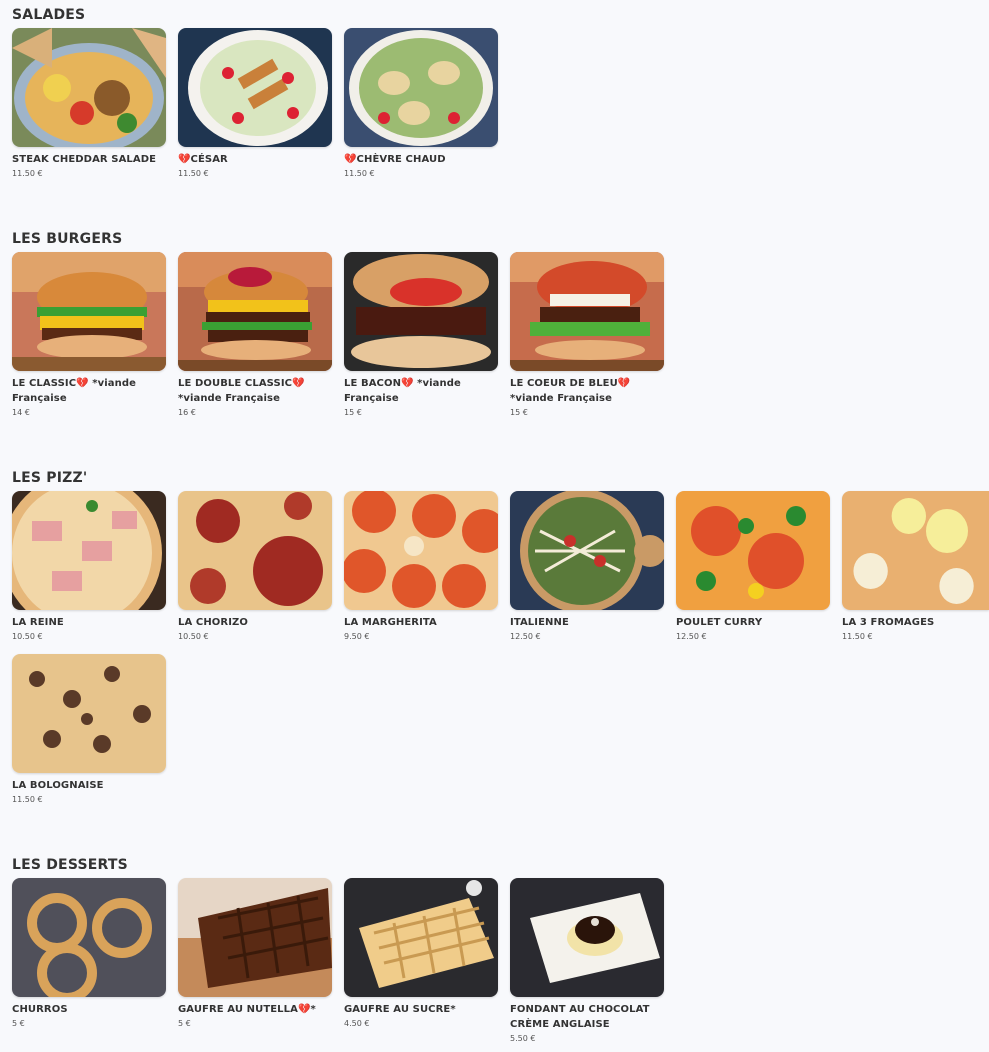 The height and width of the screenshot is (1052, 989). What do you see at coordinates (70, 865) in the screenshot?
I see `section-title: LES DESSERTS` at bounding box center [70, 865].